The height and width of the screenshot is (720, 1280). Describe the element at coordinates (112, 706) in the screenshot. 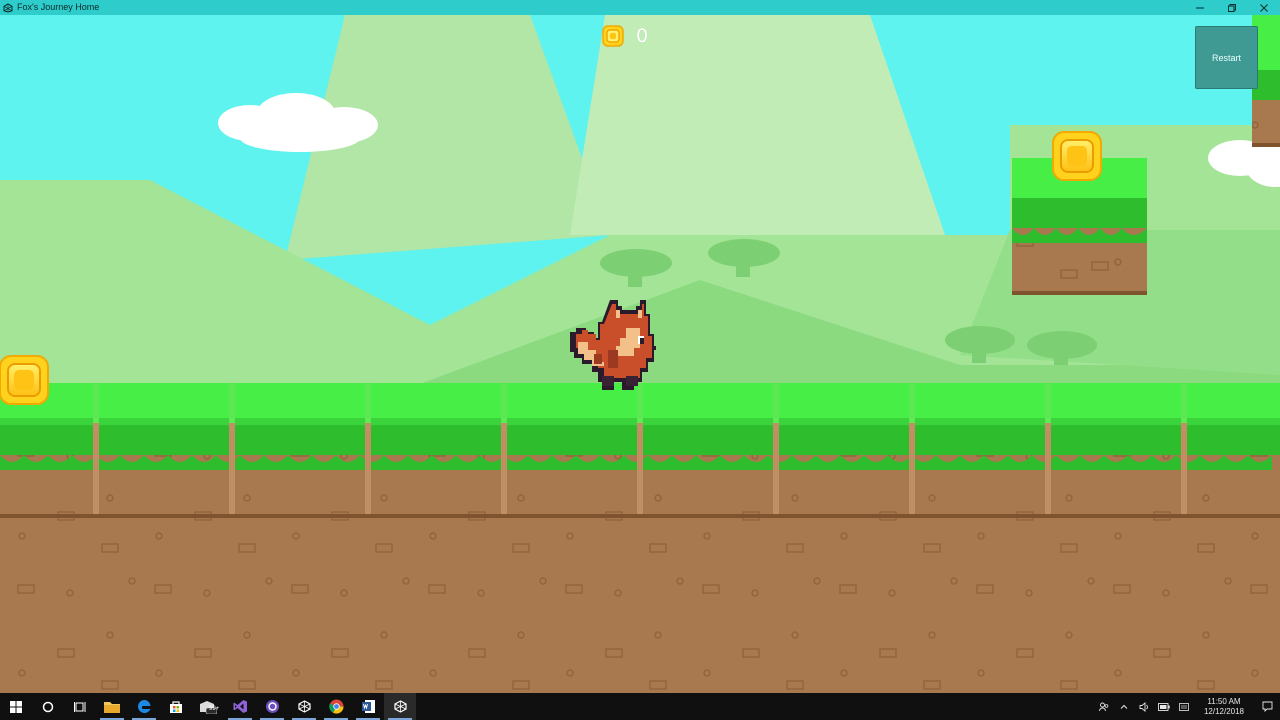

I see `file-explorer-icon` at that location.